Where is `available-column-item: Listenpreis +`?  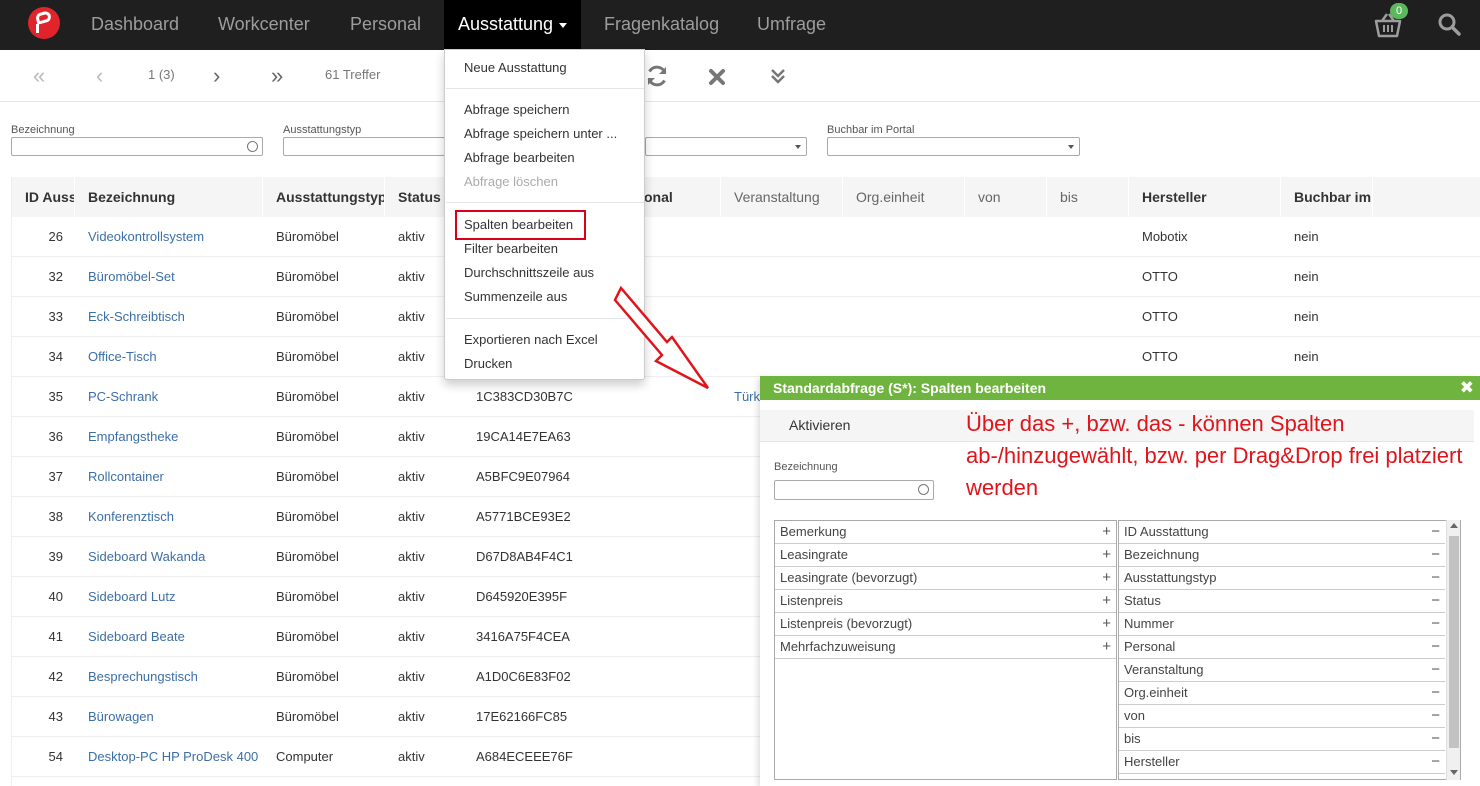
available-column-item: Listenpreis + is located at coordinates (945, 601).